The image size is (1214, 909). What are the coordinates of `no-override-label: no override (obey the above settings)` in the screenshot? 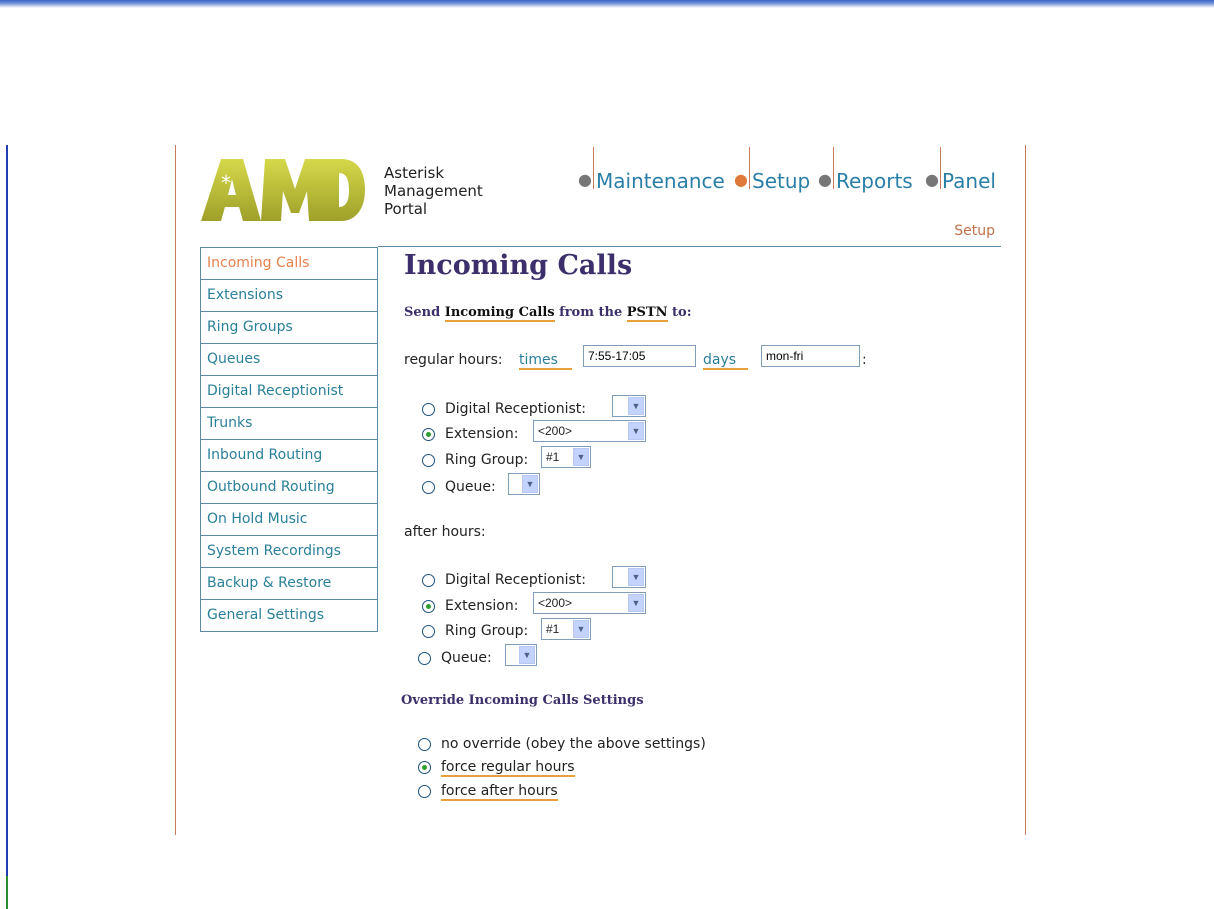 It's located at (573, 744).